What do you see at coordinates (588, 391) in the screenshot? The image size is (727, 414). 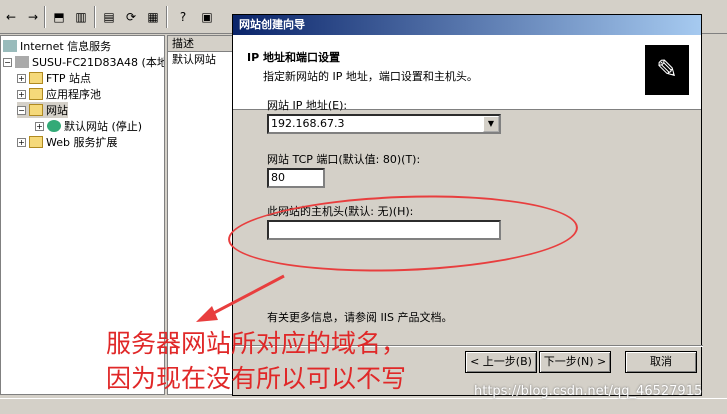 I see `watermark: https://blog.csdn.net/qq_46527915` at bounding box center [588, 391].